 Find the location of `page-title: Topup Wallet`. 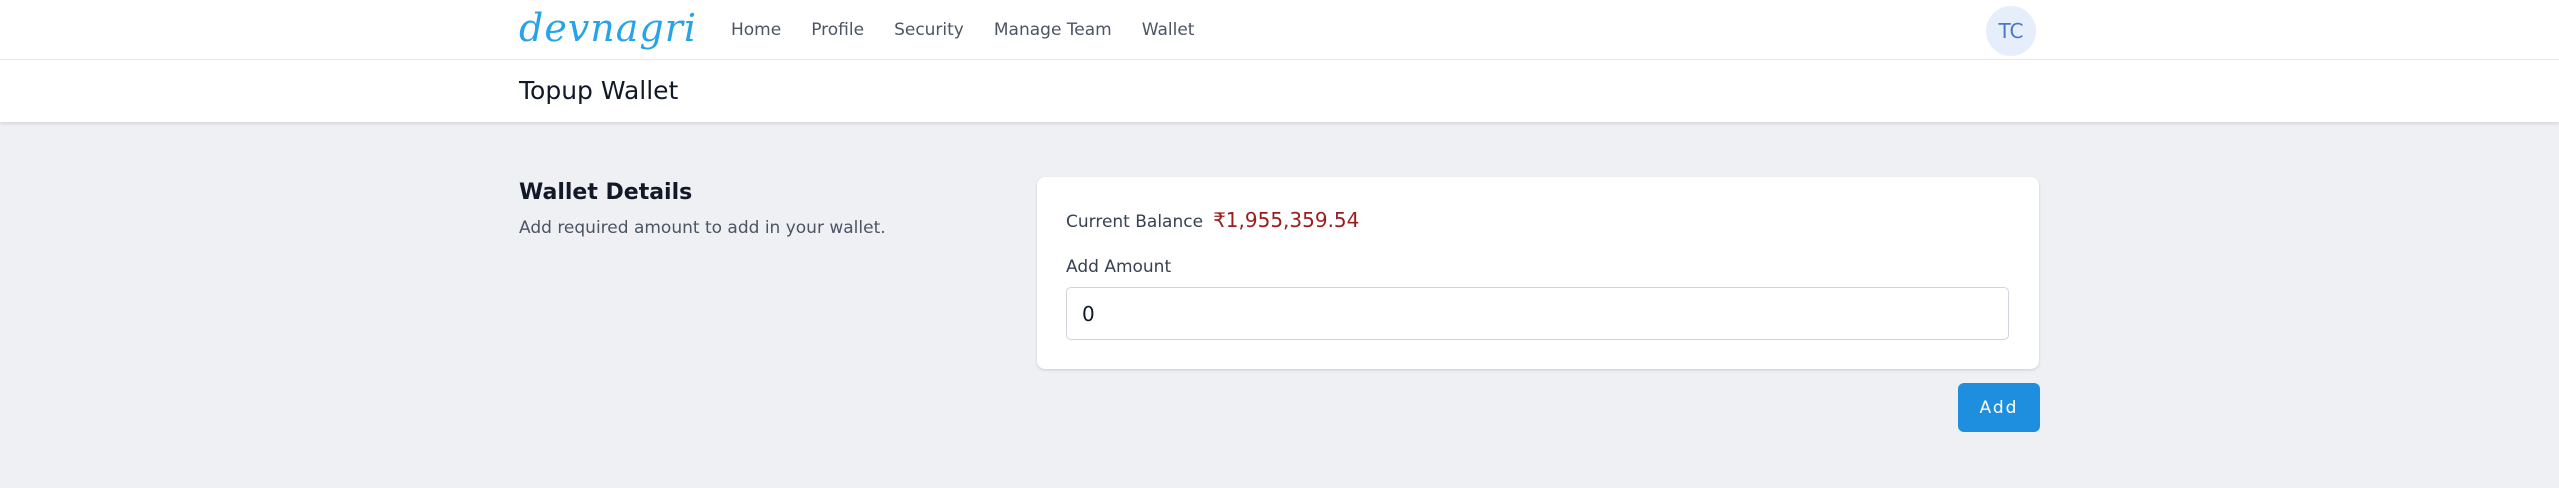

page-title: Topup Wallet is located at coordinates (599, 90).